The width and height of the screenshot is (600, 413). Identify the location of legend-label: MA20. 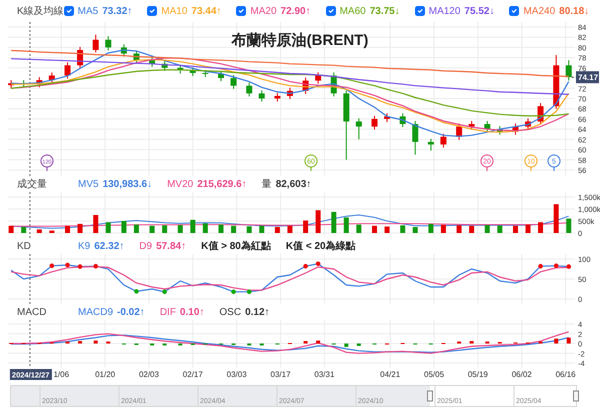
(263, 11).